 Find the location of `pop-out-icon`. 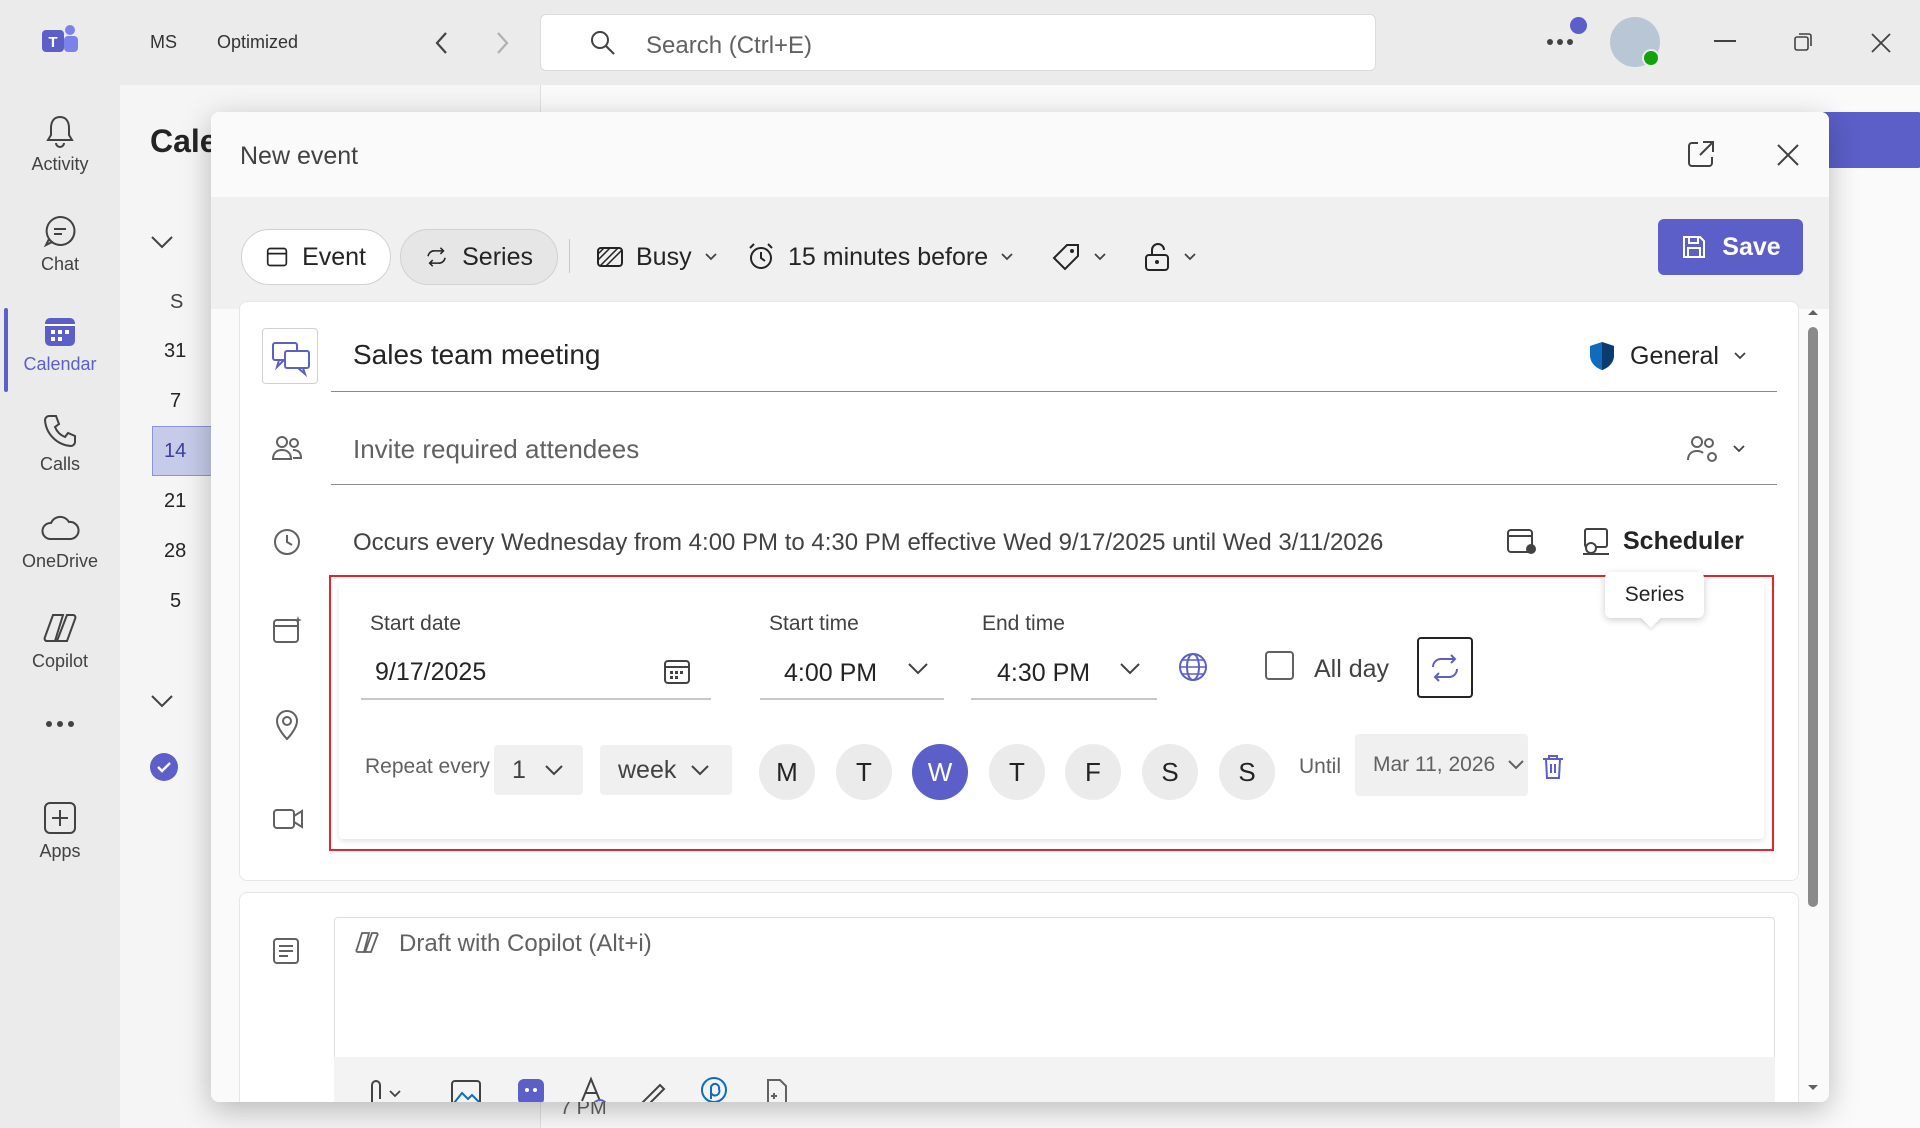

pop-out-icon is located at coordinates (1701, 154).